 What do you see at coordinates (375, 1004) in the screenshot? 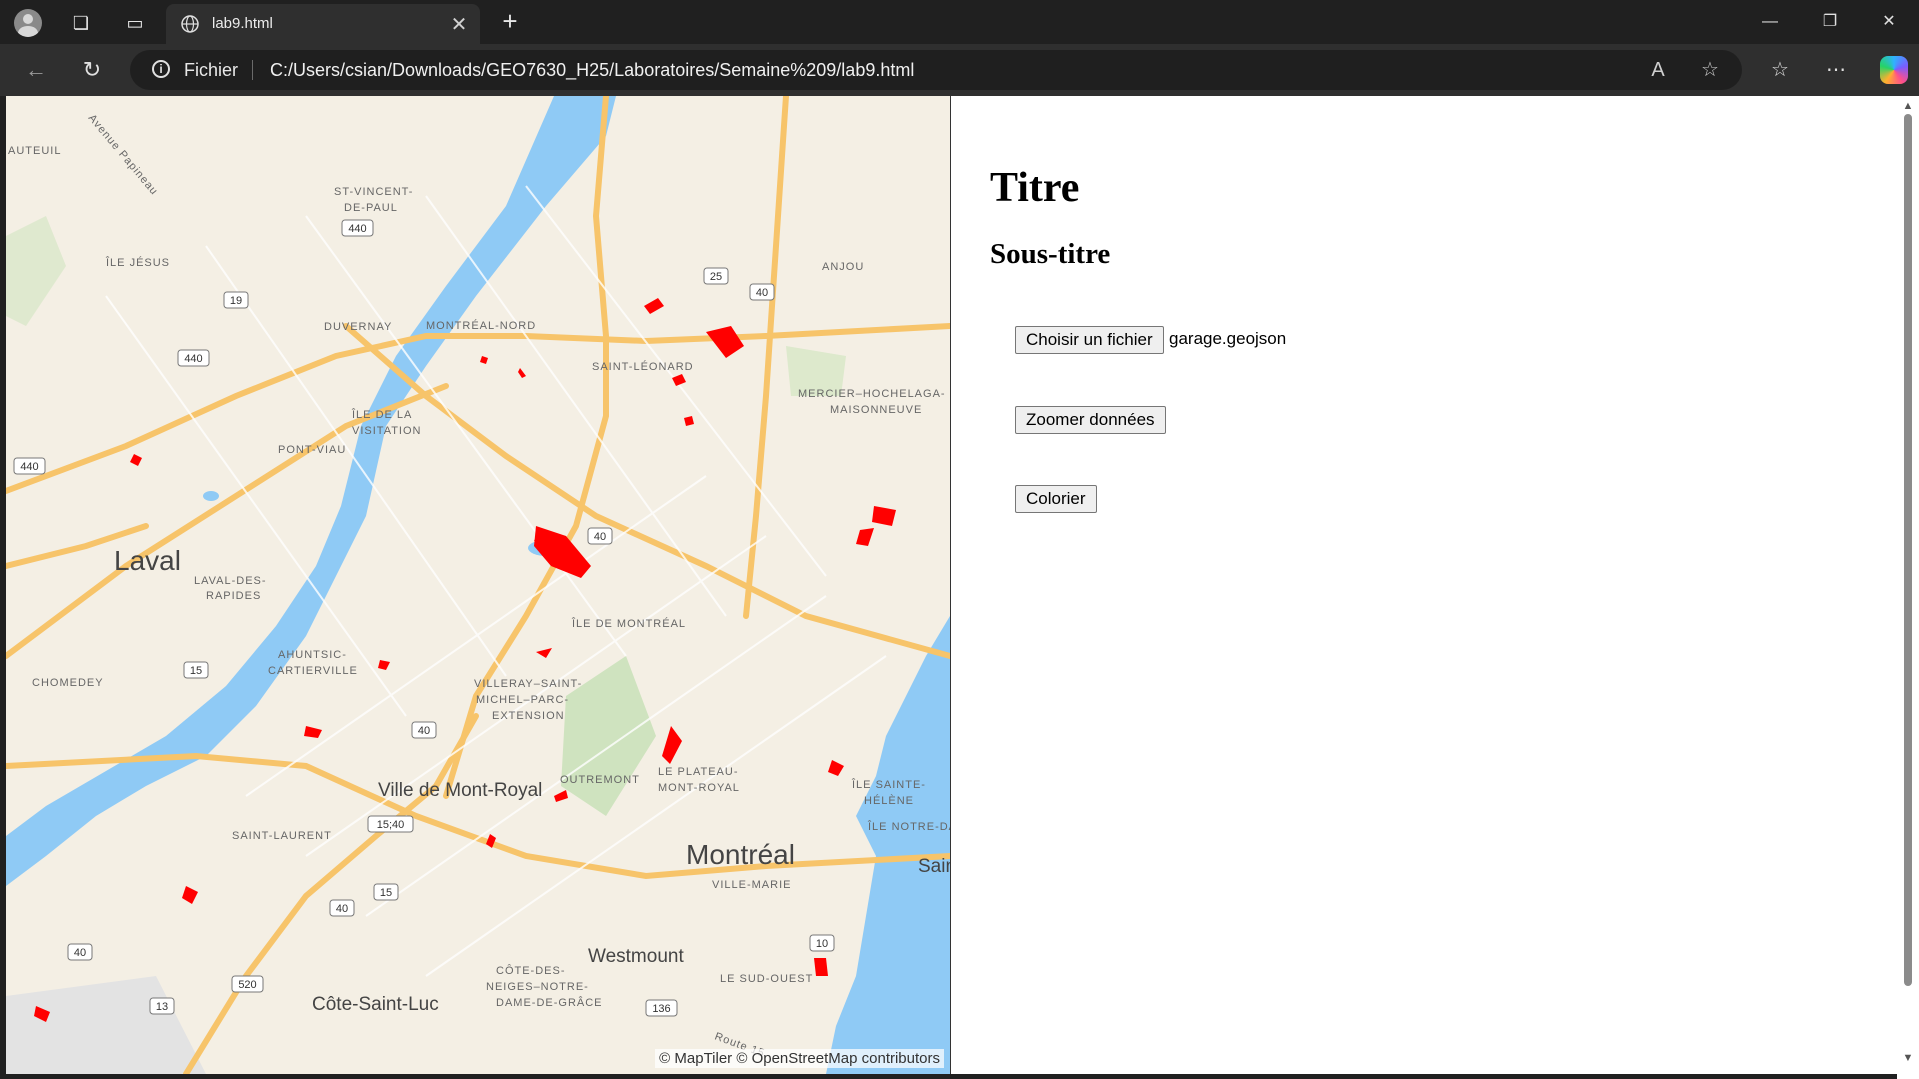
I see `place-label: Côte-Saint-Luc` at bounding box center [375, 1004].